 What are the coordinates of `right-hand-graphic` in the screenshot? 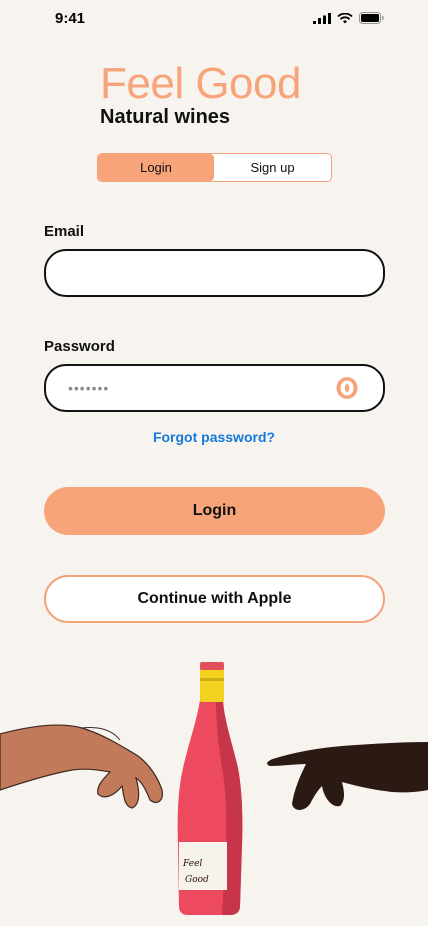 It's located at (347, 776).